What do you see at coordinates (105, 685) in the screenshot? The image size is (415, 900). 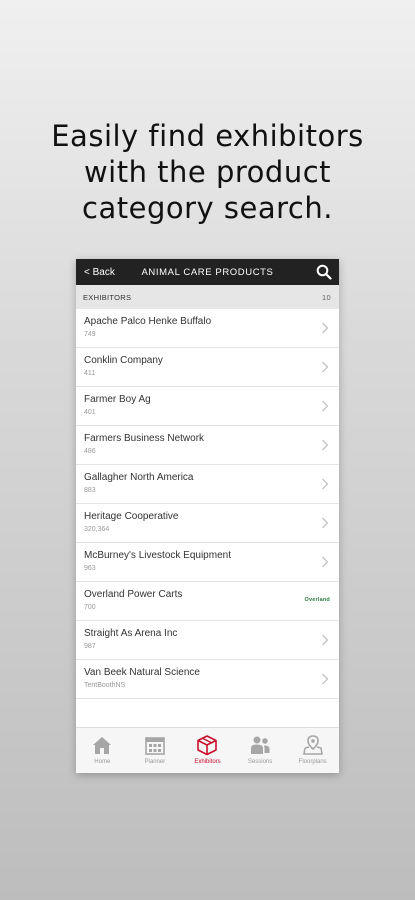 I see `exhibitor-booth: TentBoothNS` at bounding box center [105, 685].